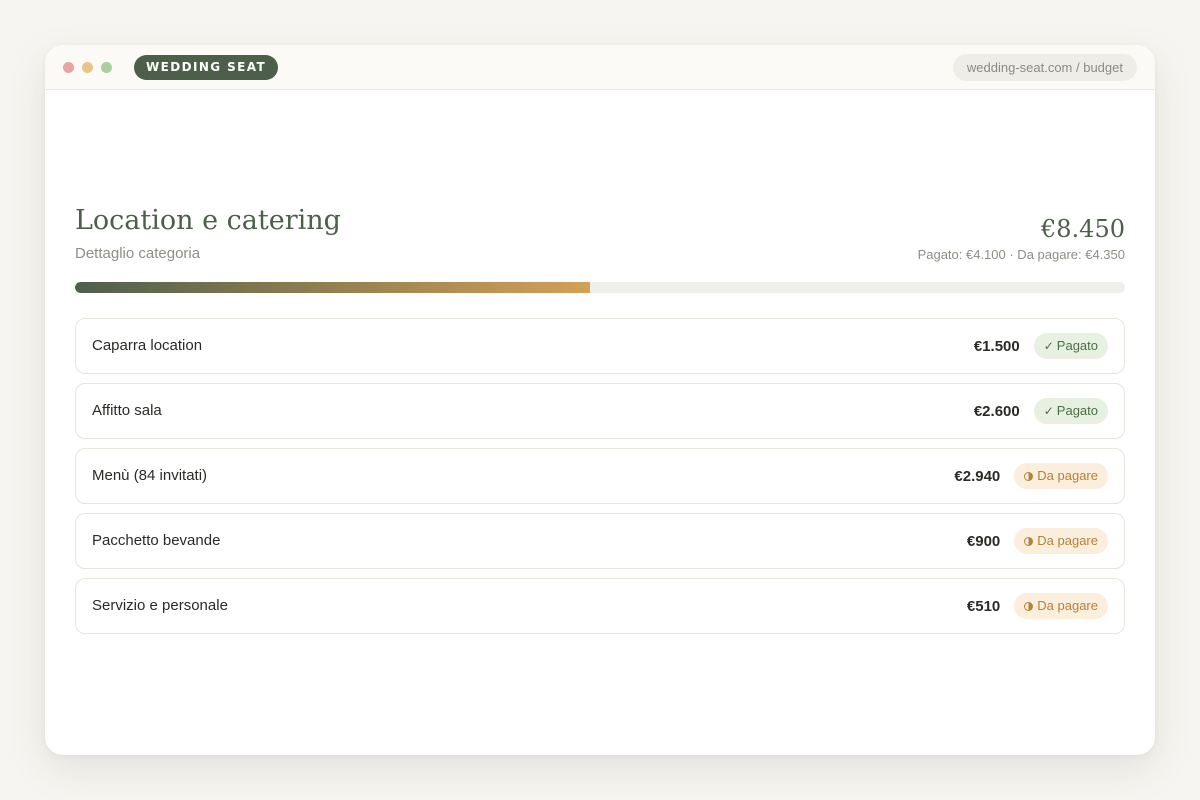 This screenshot has height=800, width=1200. What do you see at coordinates (600, 287) in the screenshot?
I see `payment-progress-bar` at bounding box center [600, 287].